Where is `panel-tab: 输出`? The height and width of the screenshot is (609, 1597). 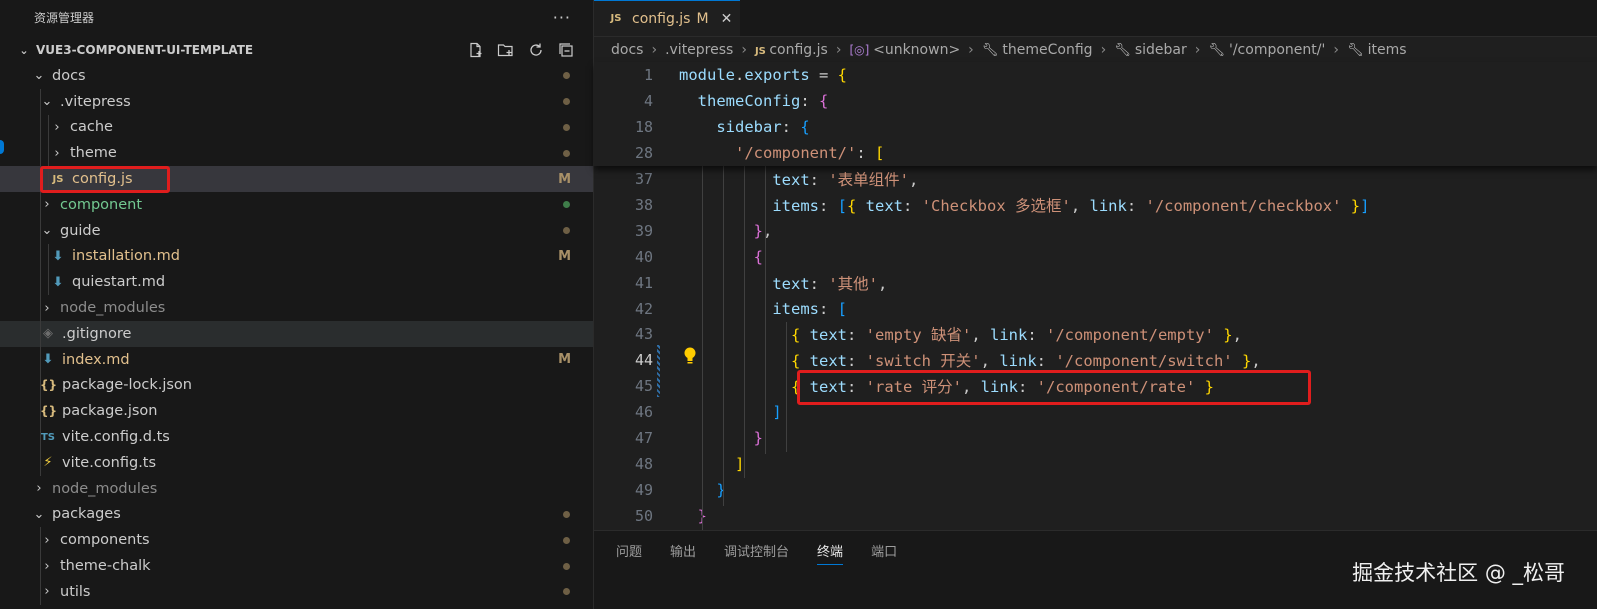
panel-tab: 输出 is located at coordinates (683, 553).